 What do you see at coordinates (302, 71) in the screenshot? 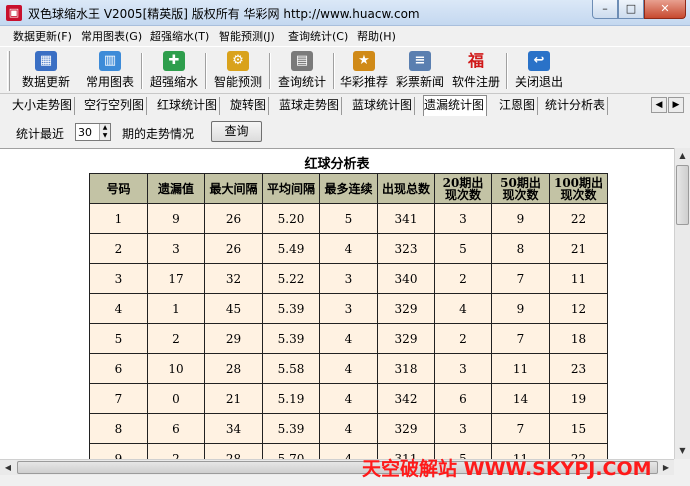
I see `toolbar-button-query-stats: ▤ 查询统计` at bounding box center [302, 71].